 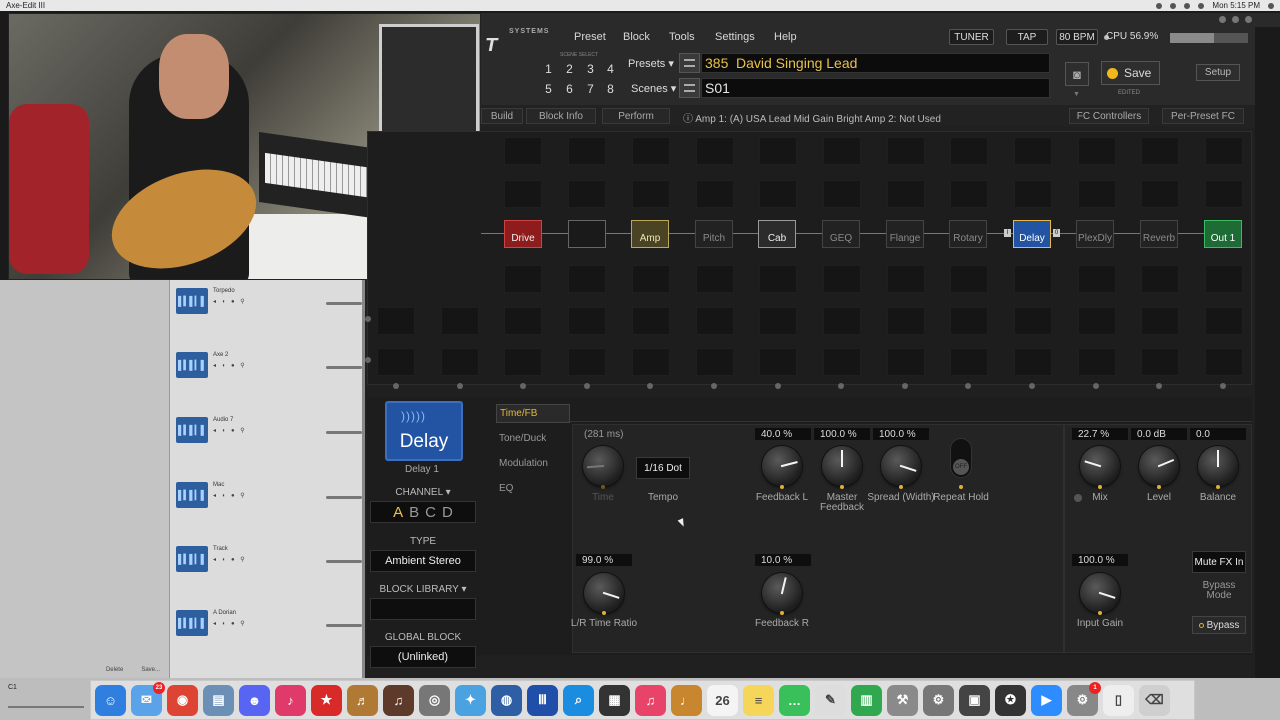 What do you see at coordinates (1201, 5) in the screenshot?
I see `volume-icon` at bounding box center [1201, 5].